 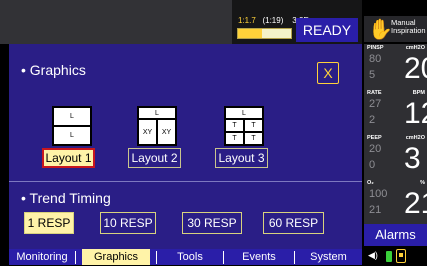 I want to click on alarms-button: Alarms, so click(x=395, y=235).